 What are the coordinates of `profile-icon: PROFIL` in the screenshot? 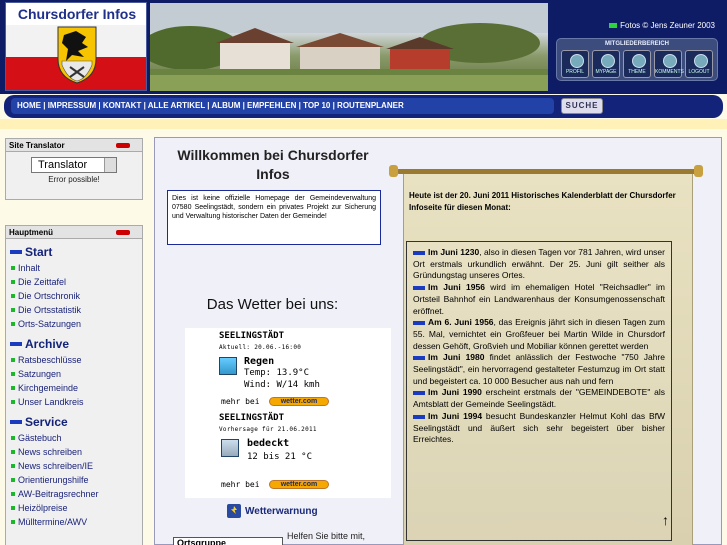 It's located at (575, 64).